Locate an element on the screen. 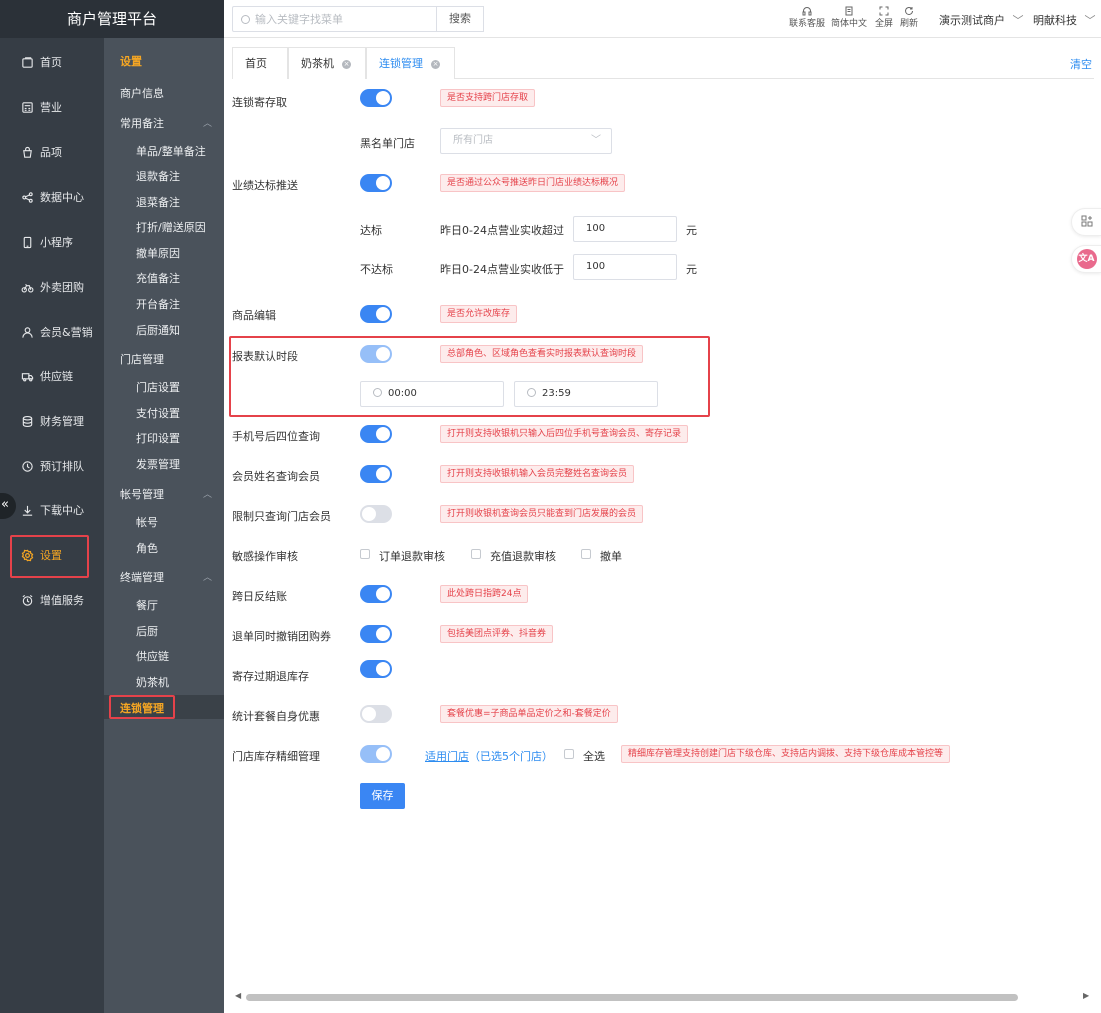  group-terminal-management: 终端管理 is located at coordinates (142, 577).